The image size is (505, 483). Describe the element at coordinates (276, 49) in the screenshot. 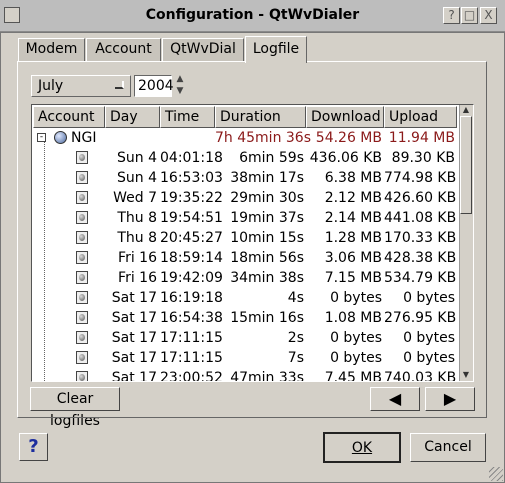

I see `tab-logfile: Logfile` at that location.